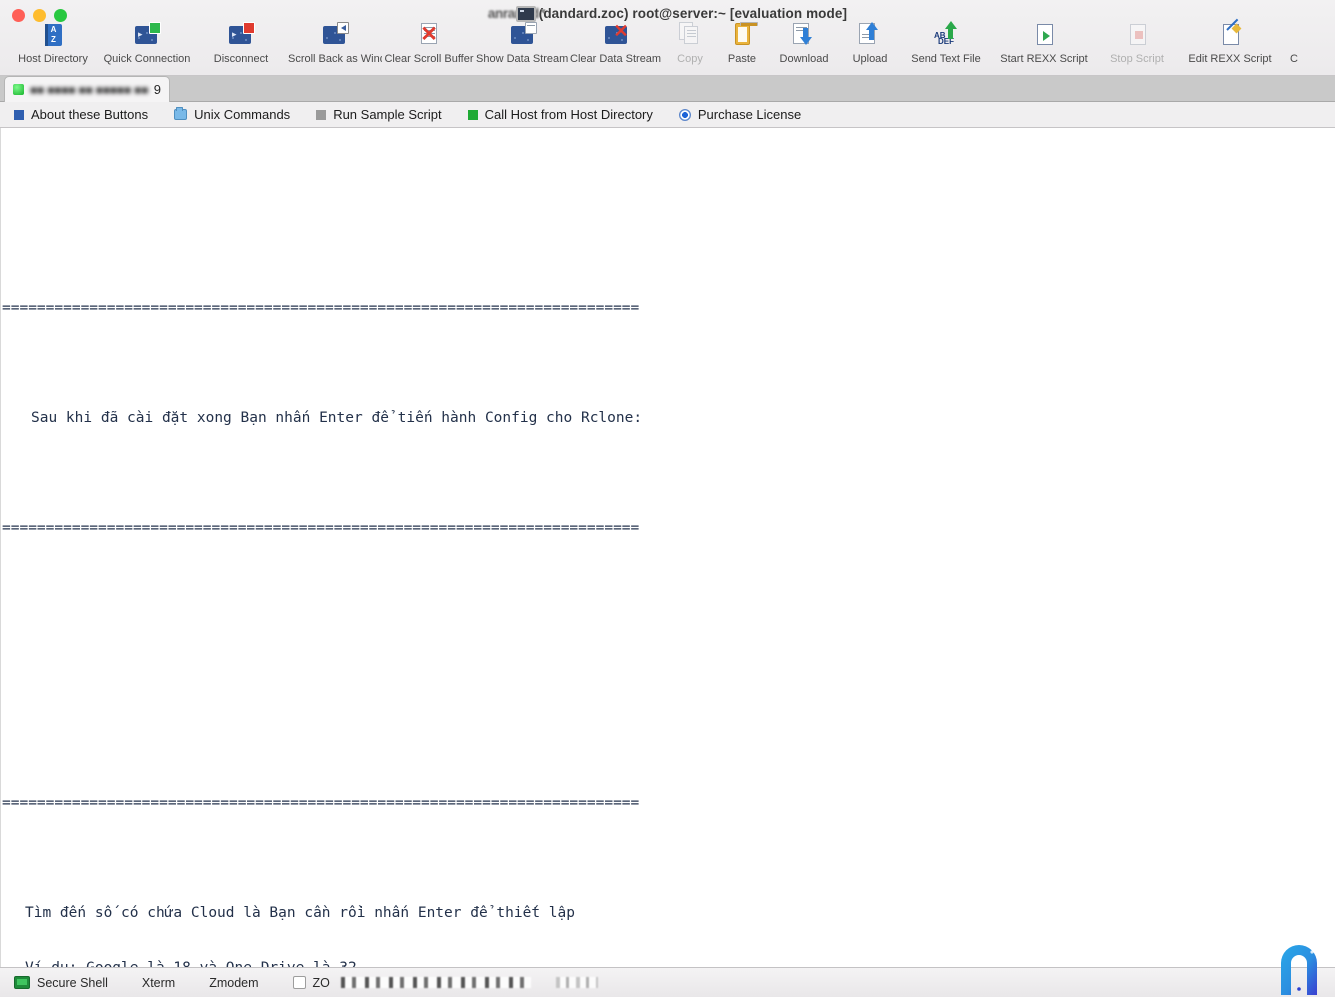 The height and width of the screenshot is (997, 1335). Describe the element at coordinates (568, 114) in the screenshot. I see `button-label: Call Host from Host Directory` at that location.